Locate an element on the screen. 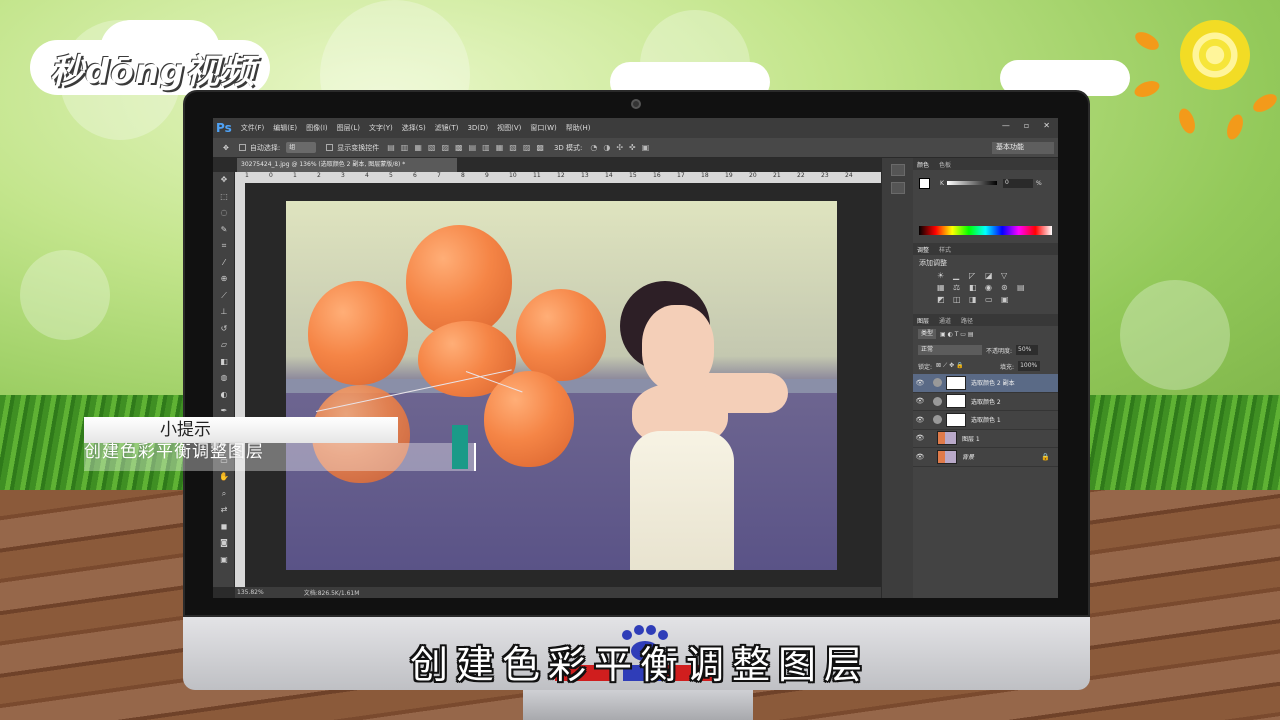 The width and height of the screenshot is (1280, 720). blur-tool: ◍ is located at coordinates (224, 378).